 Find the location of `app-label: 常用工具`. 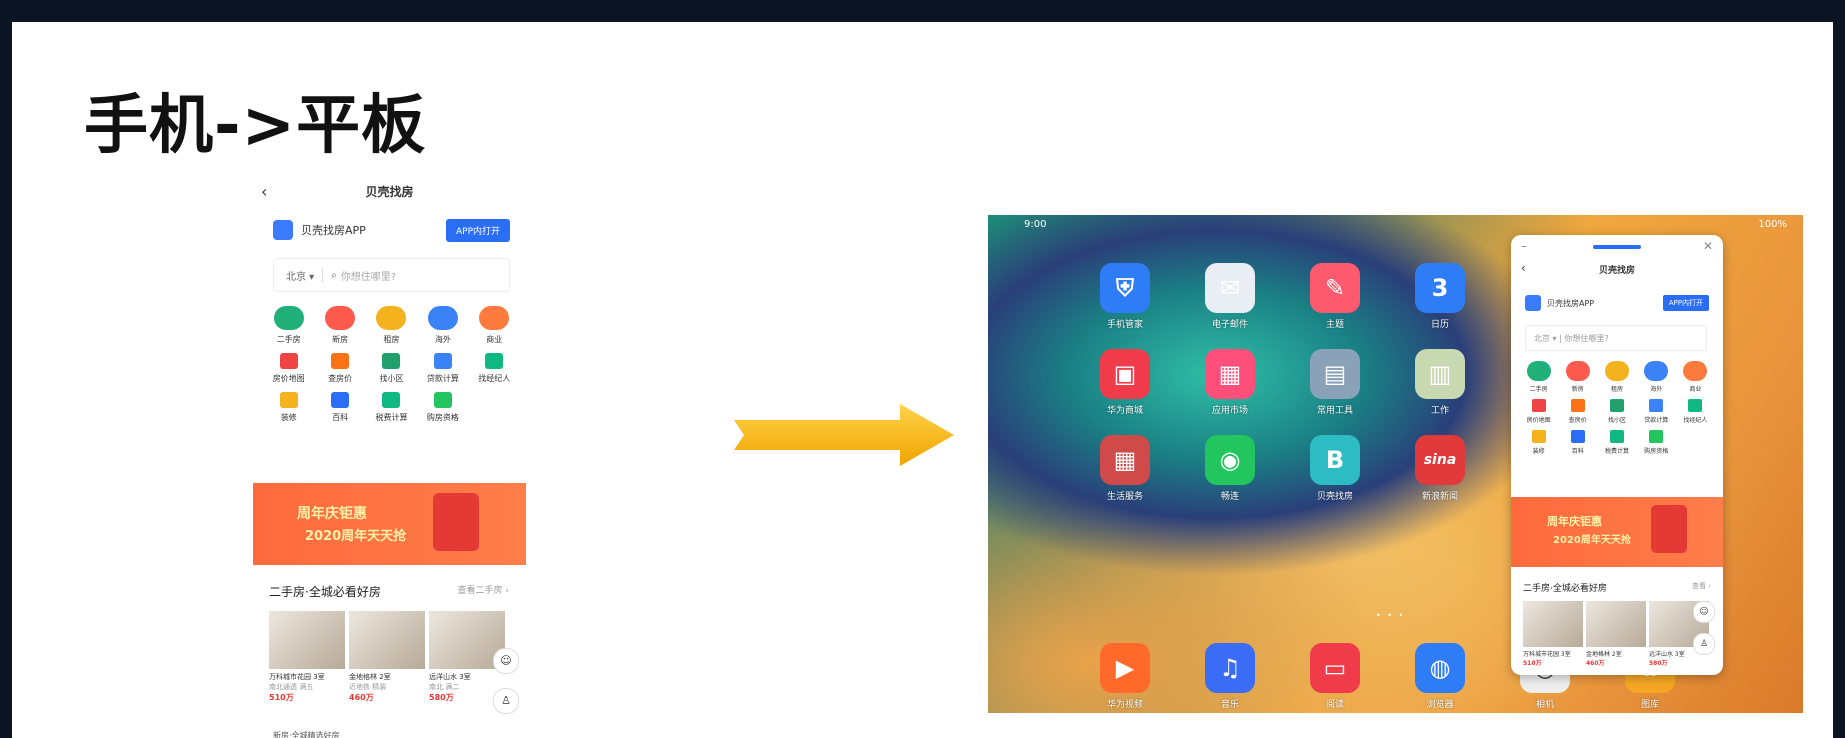

app-label: 常用工具 is located at coordinates (1334, 411).